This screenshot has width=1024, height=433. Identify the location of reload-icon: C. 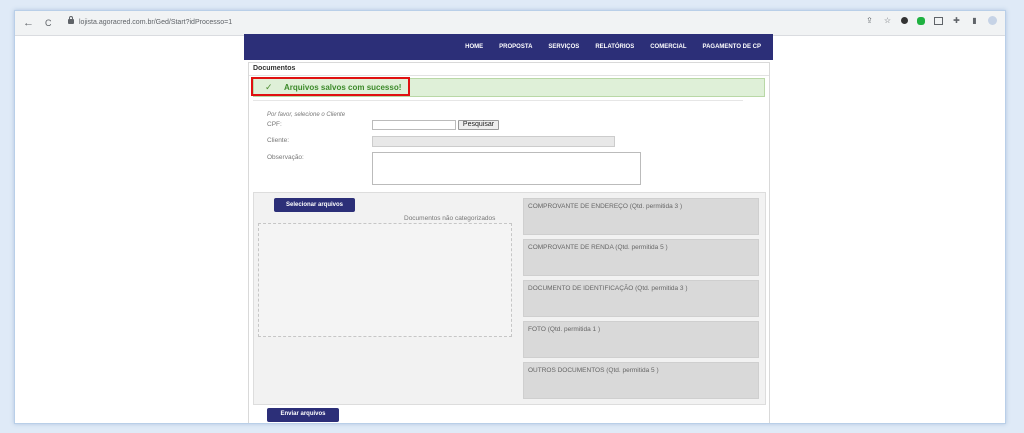
(48, 23).